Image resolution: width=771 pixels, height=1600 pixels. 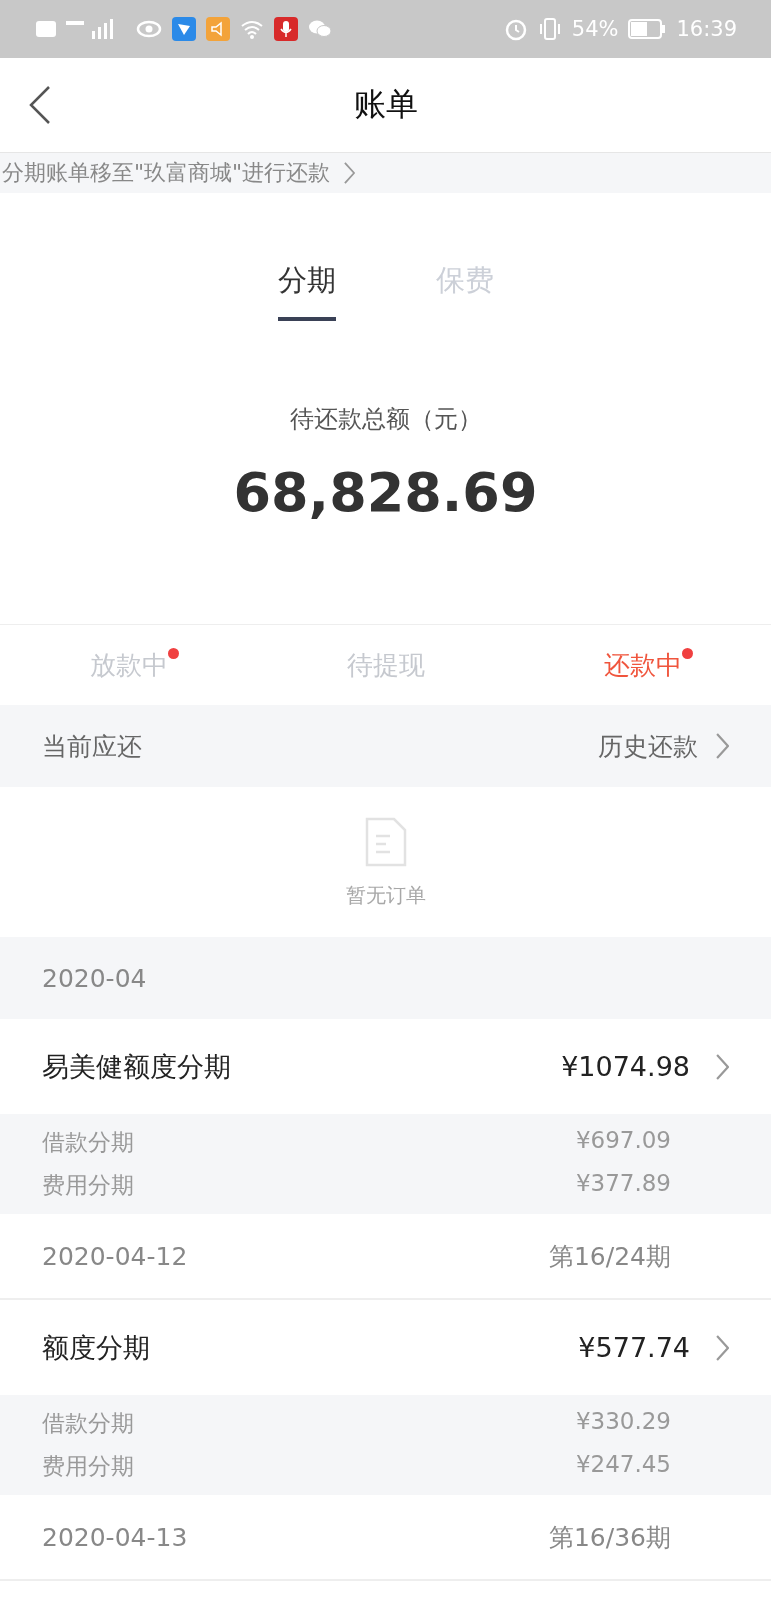 What do you see at coordinates (647, 29) in the screenshot?
I see `battery-icon` at bounding box center [647, 29].